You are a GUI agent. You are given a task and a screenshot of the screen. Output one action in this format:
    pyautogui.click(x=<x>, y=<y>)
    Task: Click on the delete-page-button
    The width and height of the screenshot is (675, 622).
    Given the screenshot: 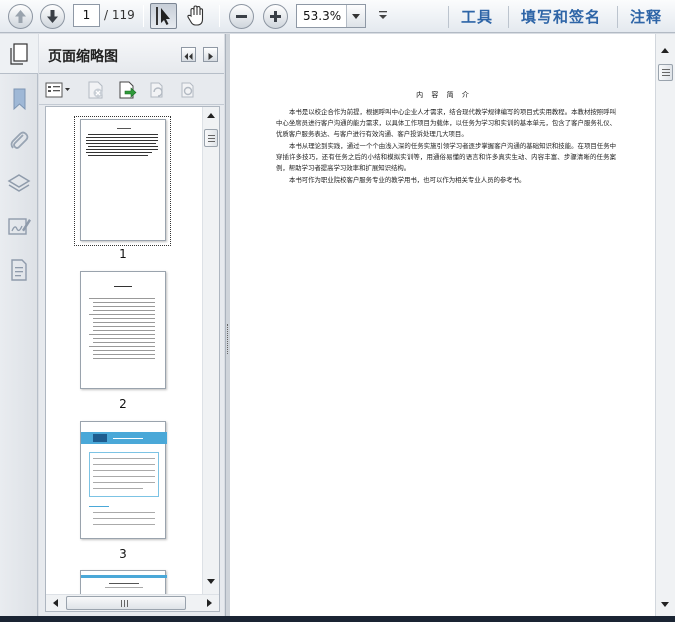 What is the action you would take?
    pyautogui.click(x=96, y=90)
    